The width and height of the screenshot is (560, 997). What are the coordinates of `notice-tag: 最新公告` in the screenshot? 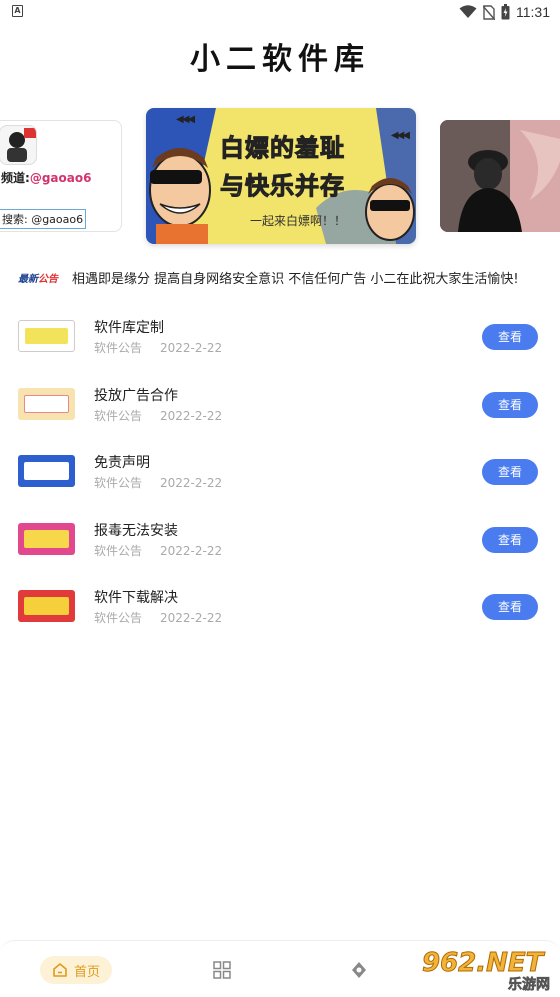 It's located at (38, 279).